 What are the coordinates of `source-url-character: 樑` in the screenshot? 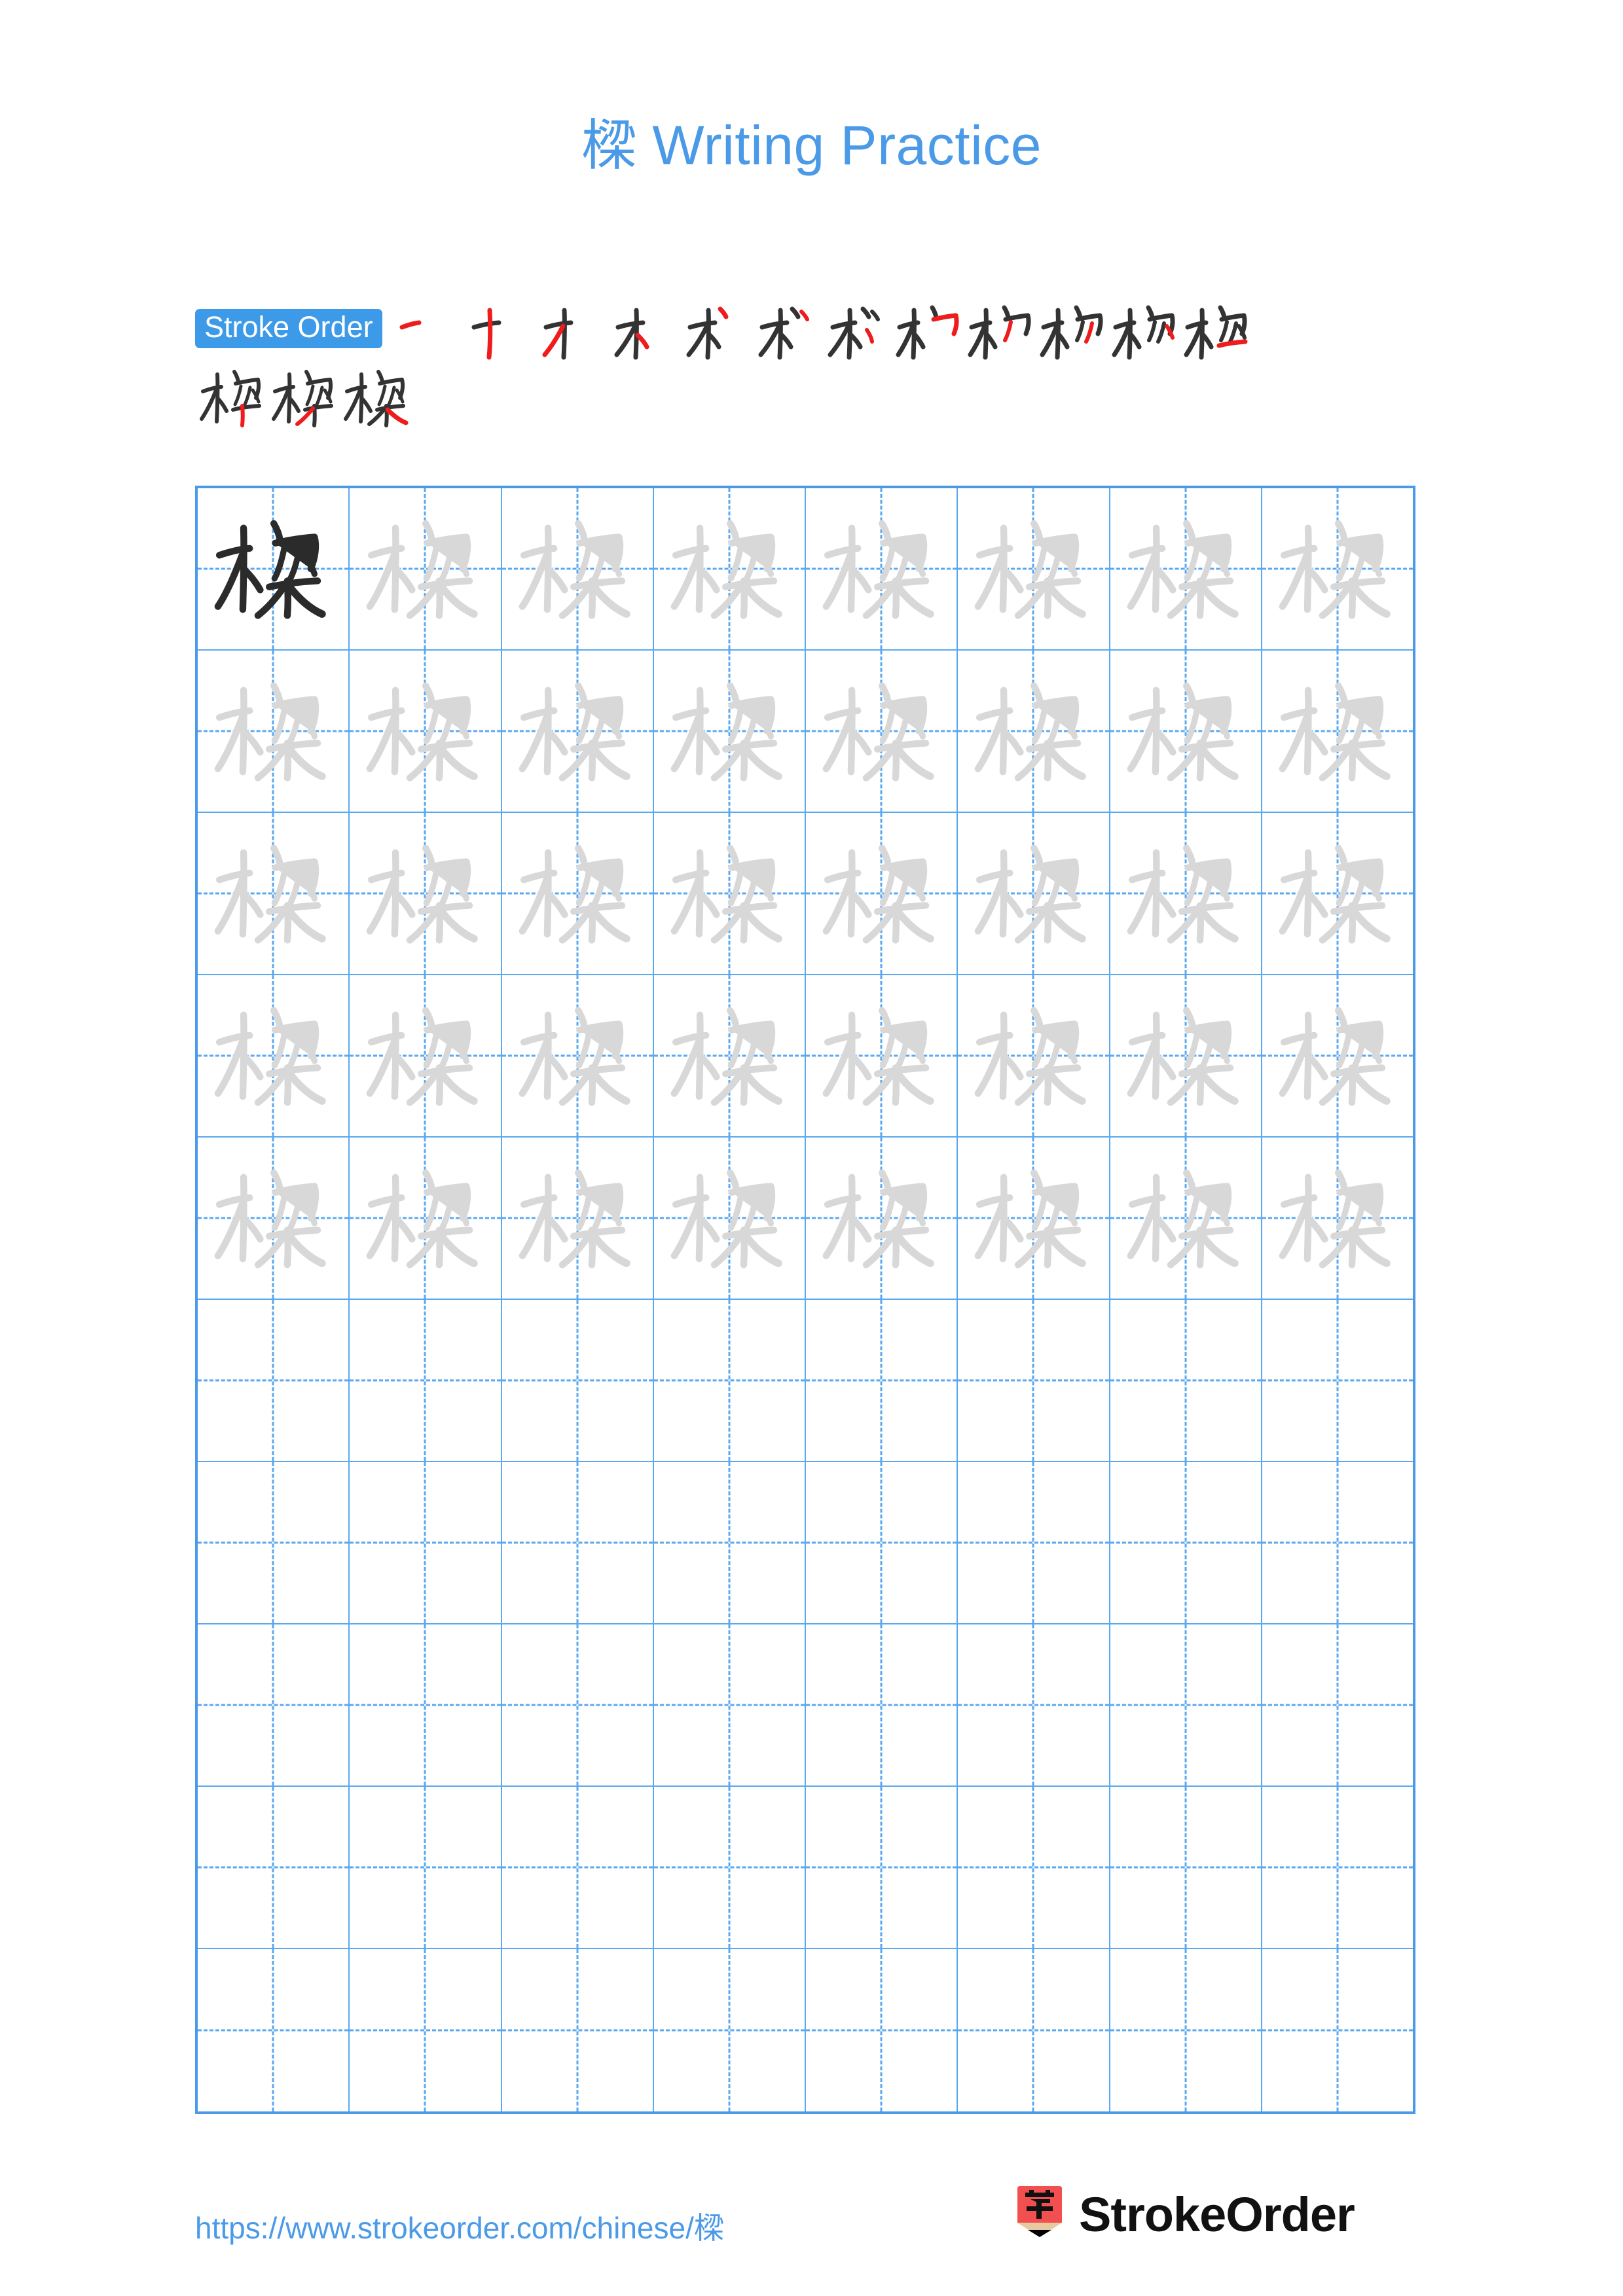 It's located at (708, 2228).